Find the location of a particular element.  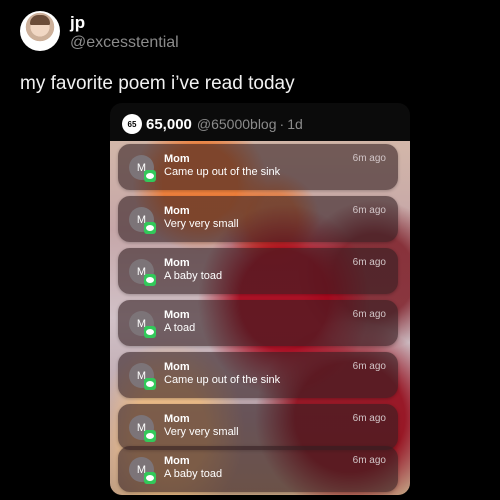

author-name: jp is located at coordinates (77, 23).